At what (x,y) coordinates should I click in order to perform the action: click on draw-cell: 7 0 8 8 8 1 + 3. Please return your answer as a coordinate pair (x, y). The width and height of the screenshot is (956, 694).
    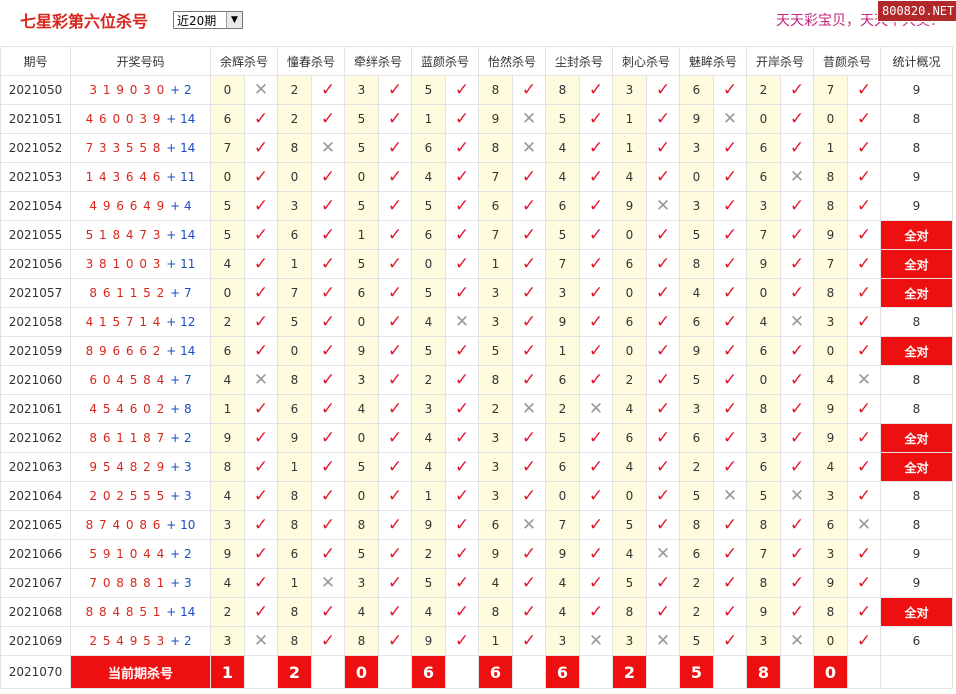
    Looking at the image, I should click on (140, 583).